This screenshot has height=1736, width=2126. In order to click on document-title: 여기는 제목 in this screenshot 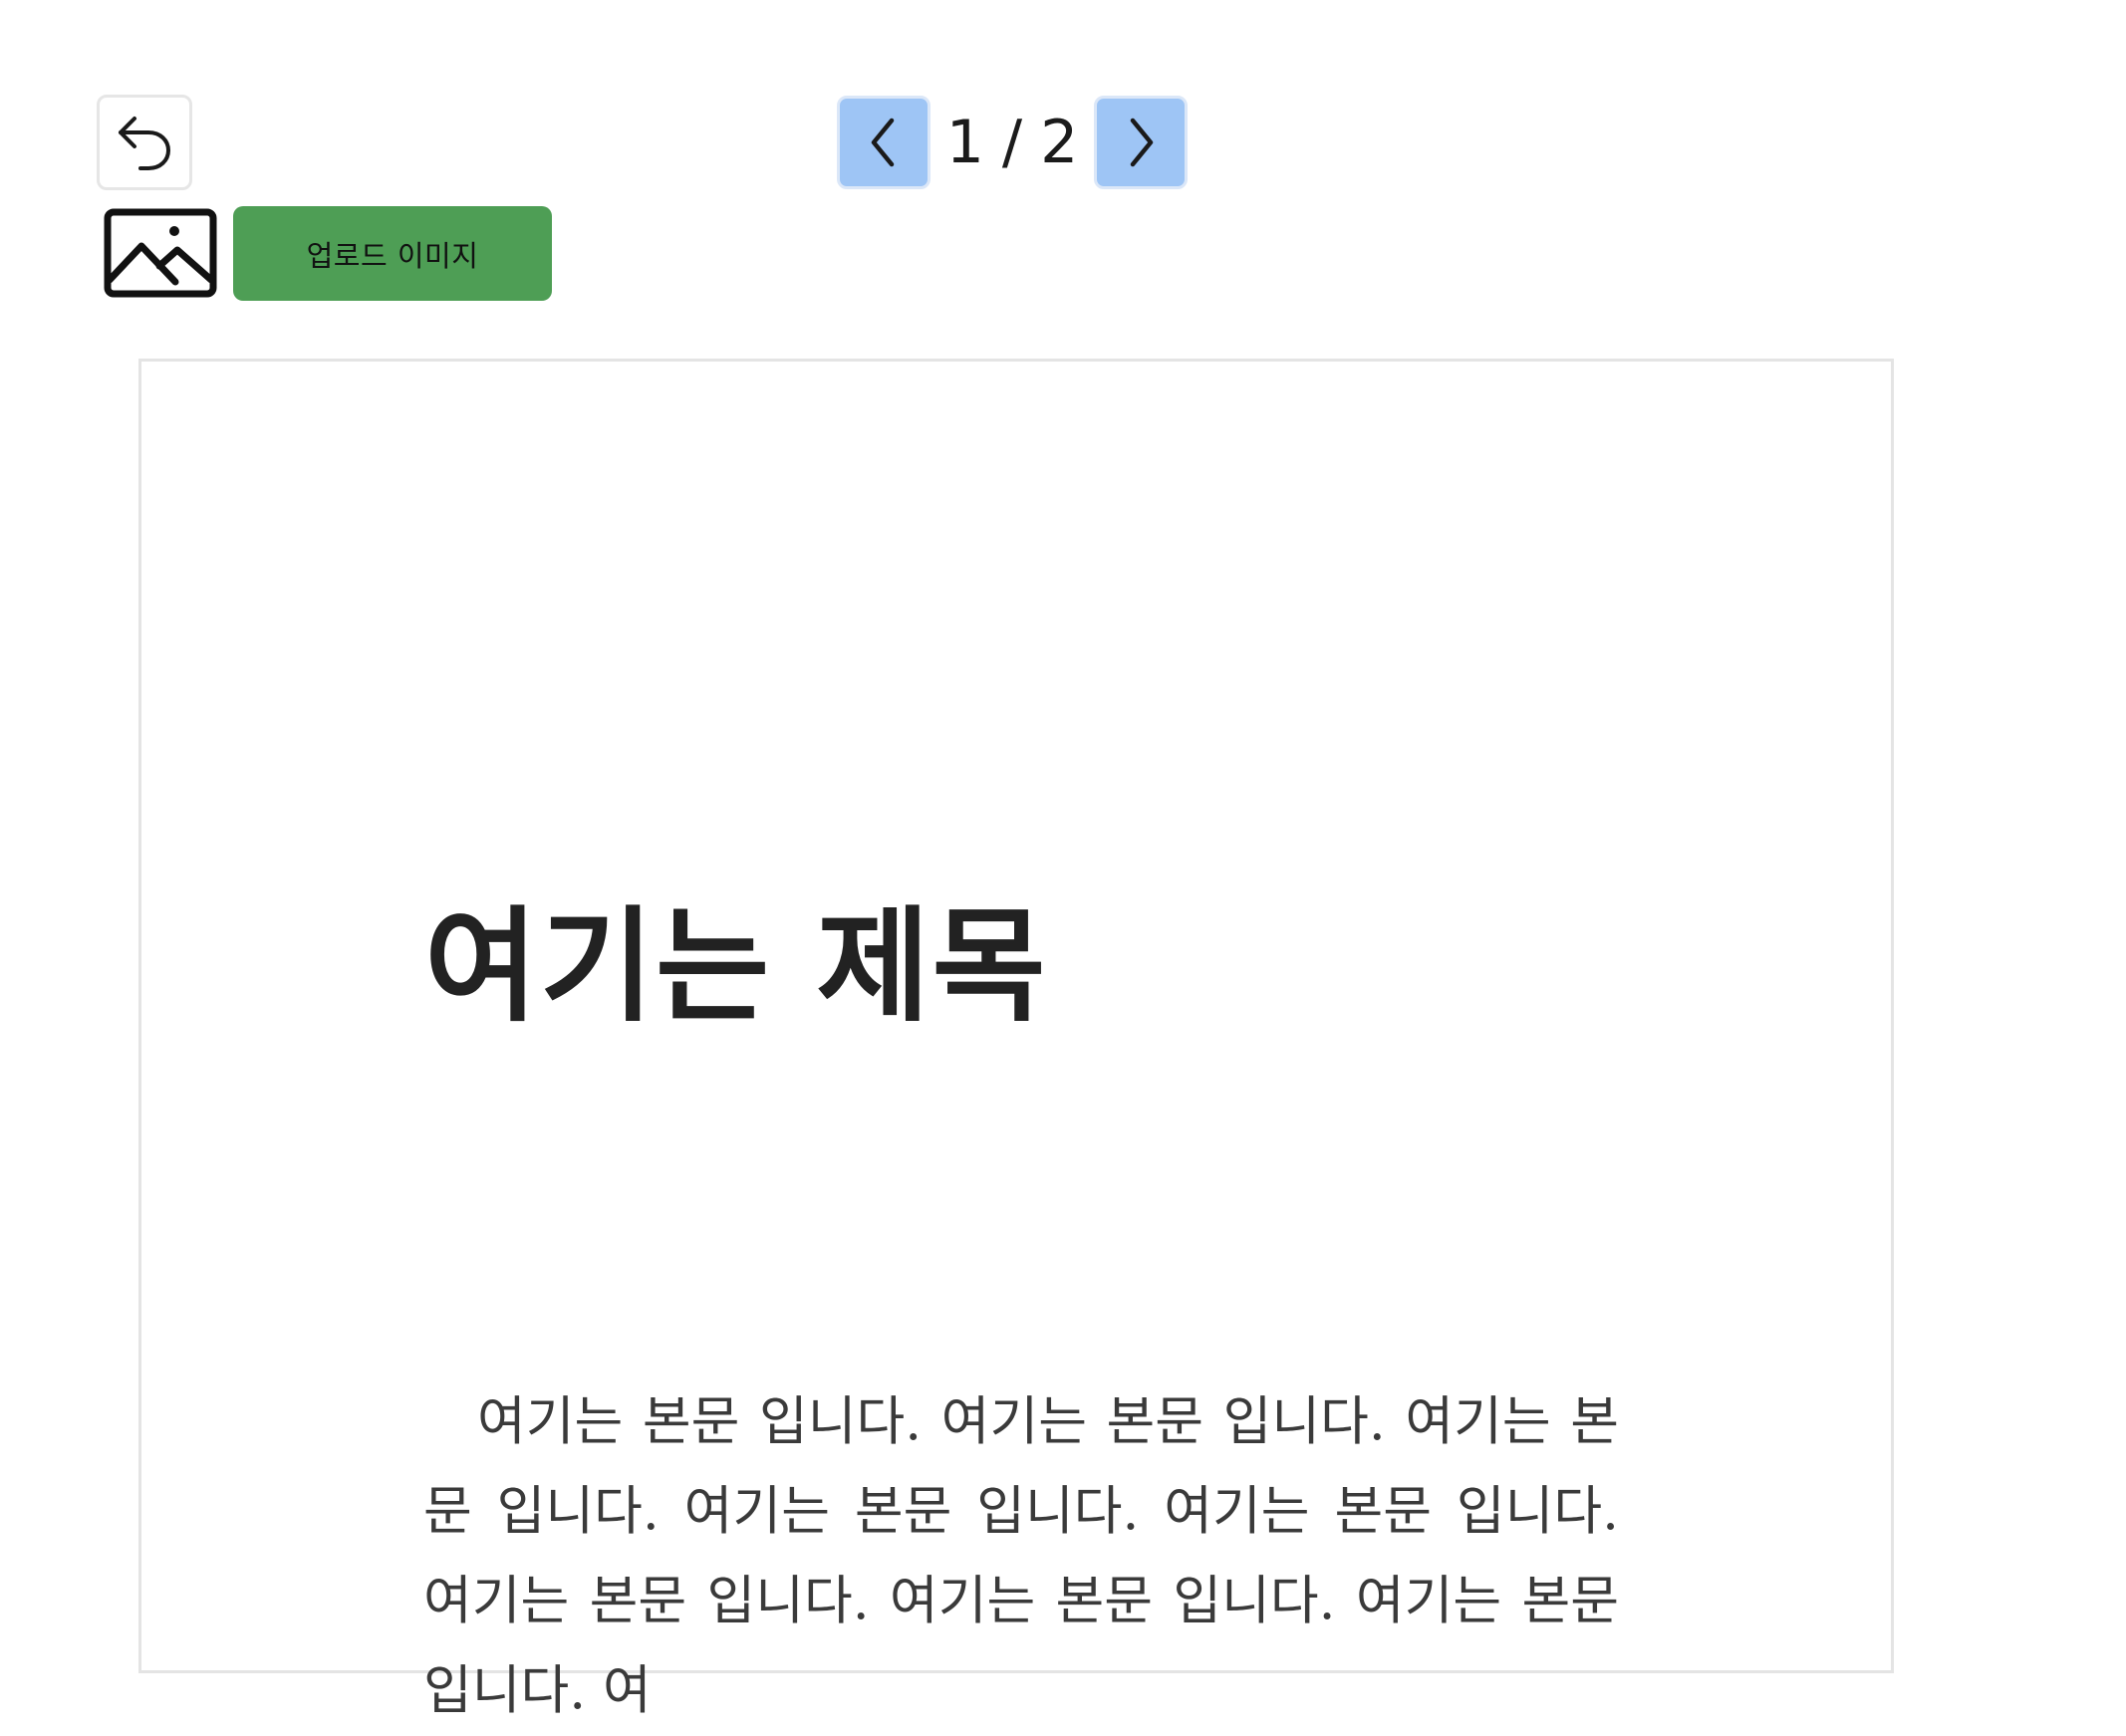, I will do `click(736, 967)`.